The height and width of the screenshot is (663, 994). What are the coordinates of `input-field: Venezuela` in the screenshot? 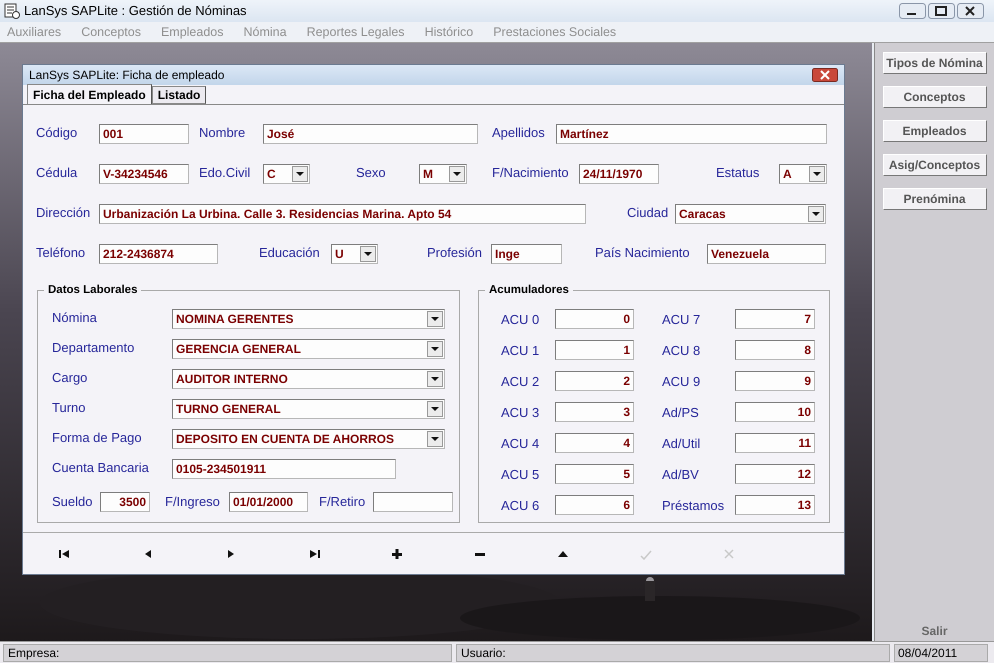 It's located at (766, 254).